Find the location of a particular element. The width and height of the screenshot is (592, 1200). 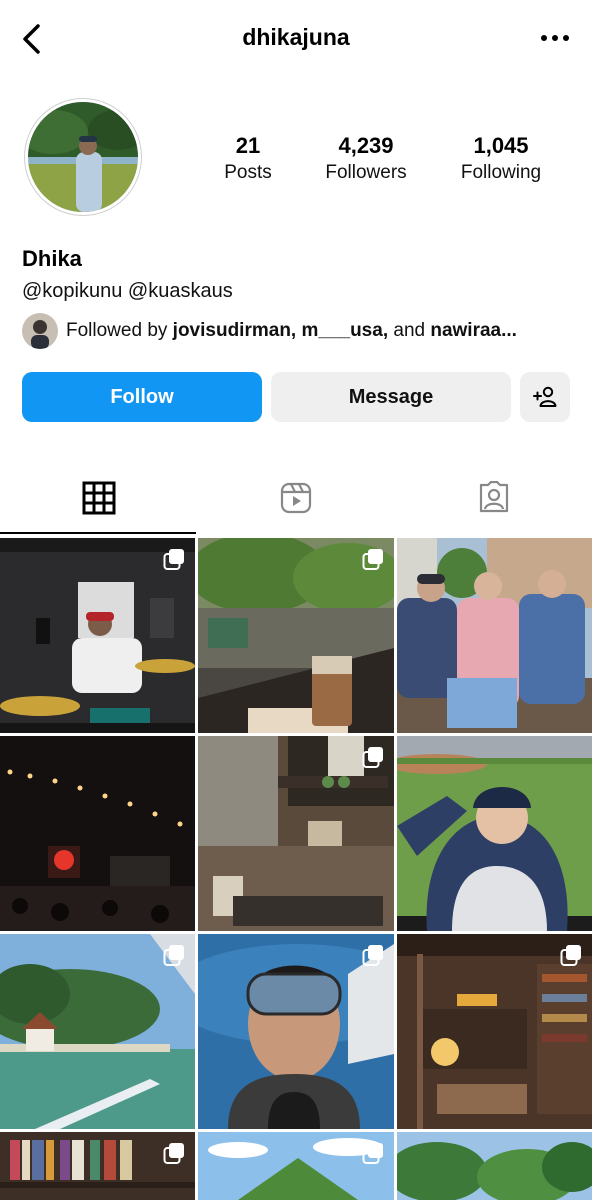

following-count: 1,045 is located at coordinates (501, 145).